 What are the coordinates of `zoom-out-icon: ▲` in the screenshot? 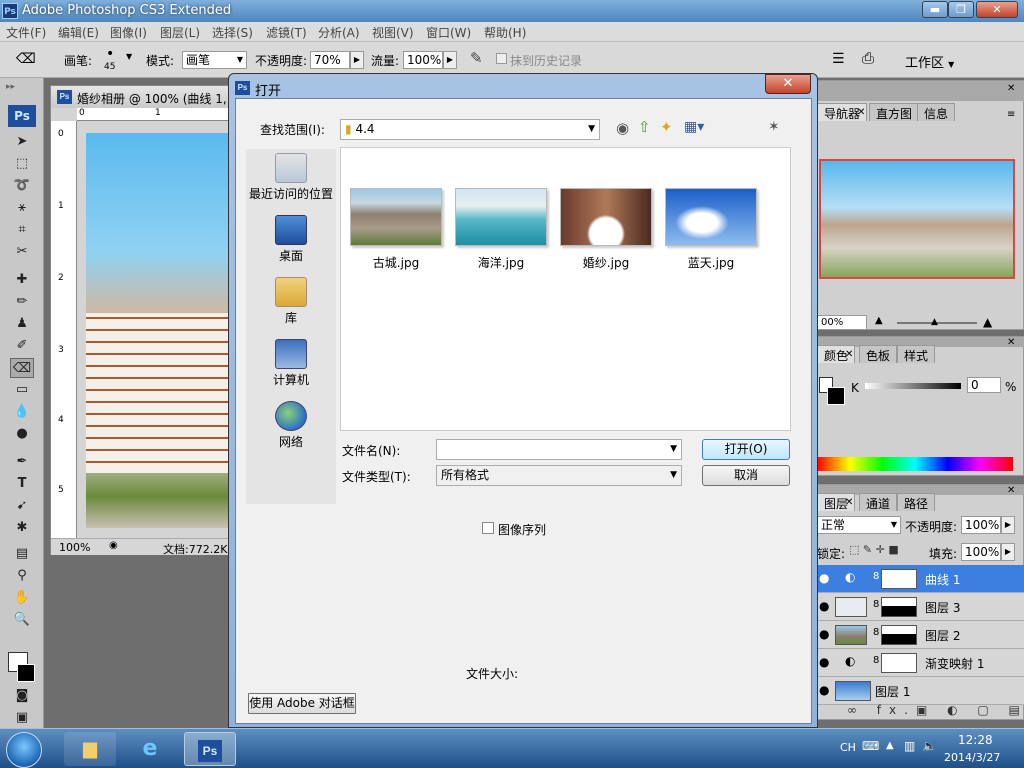 It's located at (879, 320).